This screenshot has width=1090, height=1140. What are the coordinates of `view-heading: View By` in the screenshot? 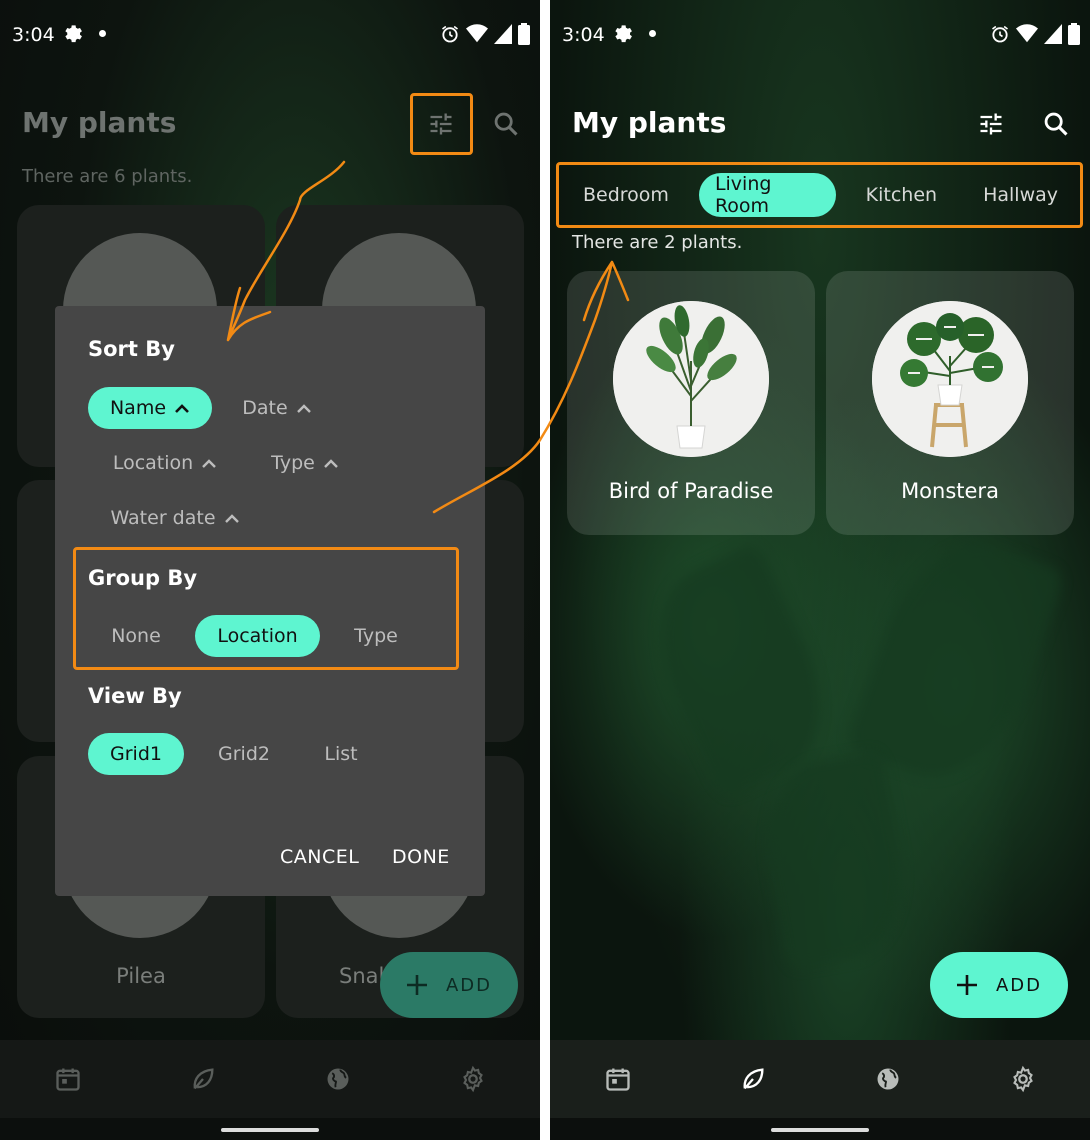 It's located at (135, 696).